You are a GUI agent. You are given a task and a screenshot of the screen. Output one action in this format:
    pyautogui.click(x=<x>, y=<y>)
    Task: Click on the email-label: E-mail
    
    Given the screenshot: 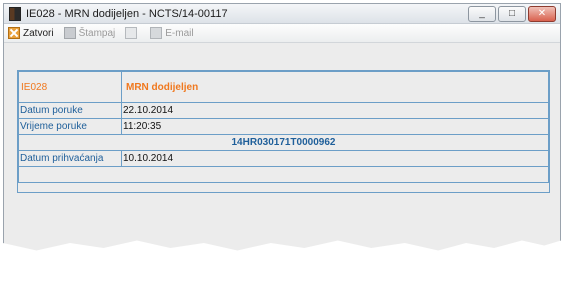 What is the action you would take?
    pyautogui.click(x=179, y=33)
    